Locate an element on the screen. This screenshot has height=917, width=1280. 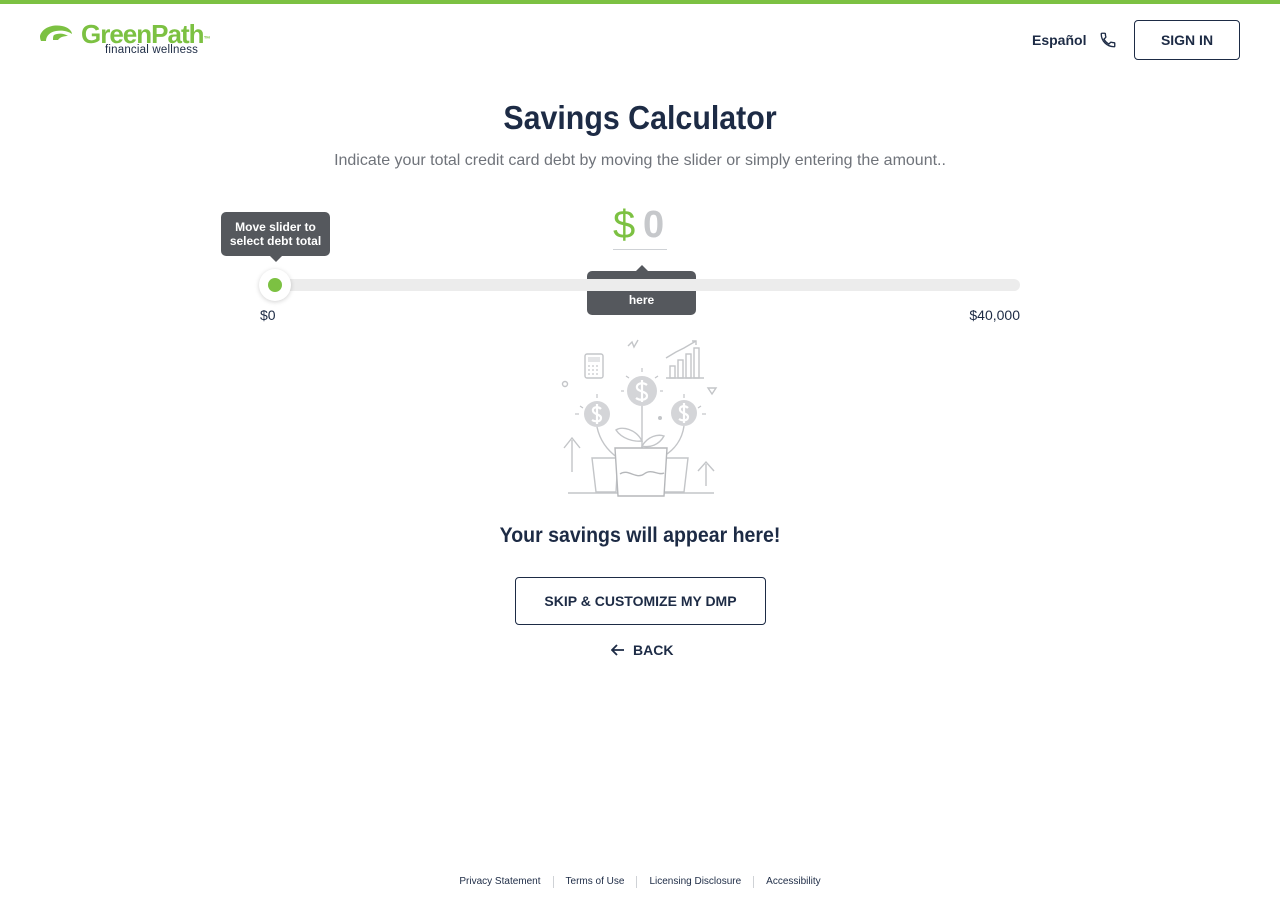
slider-min-label: $0 is located at coordinates (268, 315).